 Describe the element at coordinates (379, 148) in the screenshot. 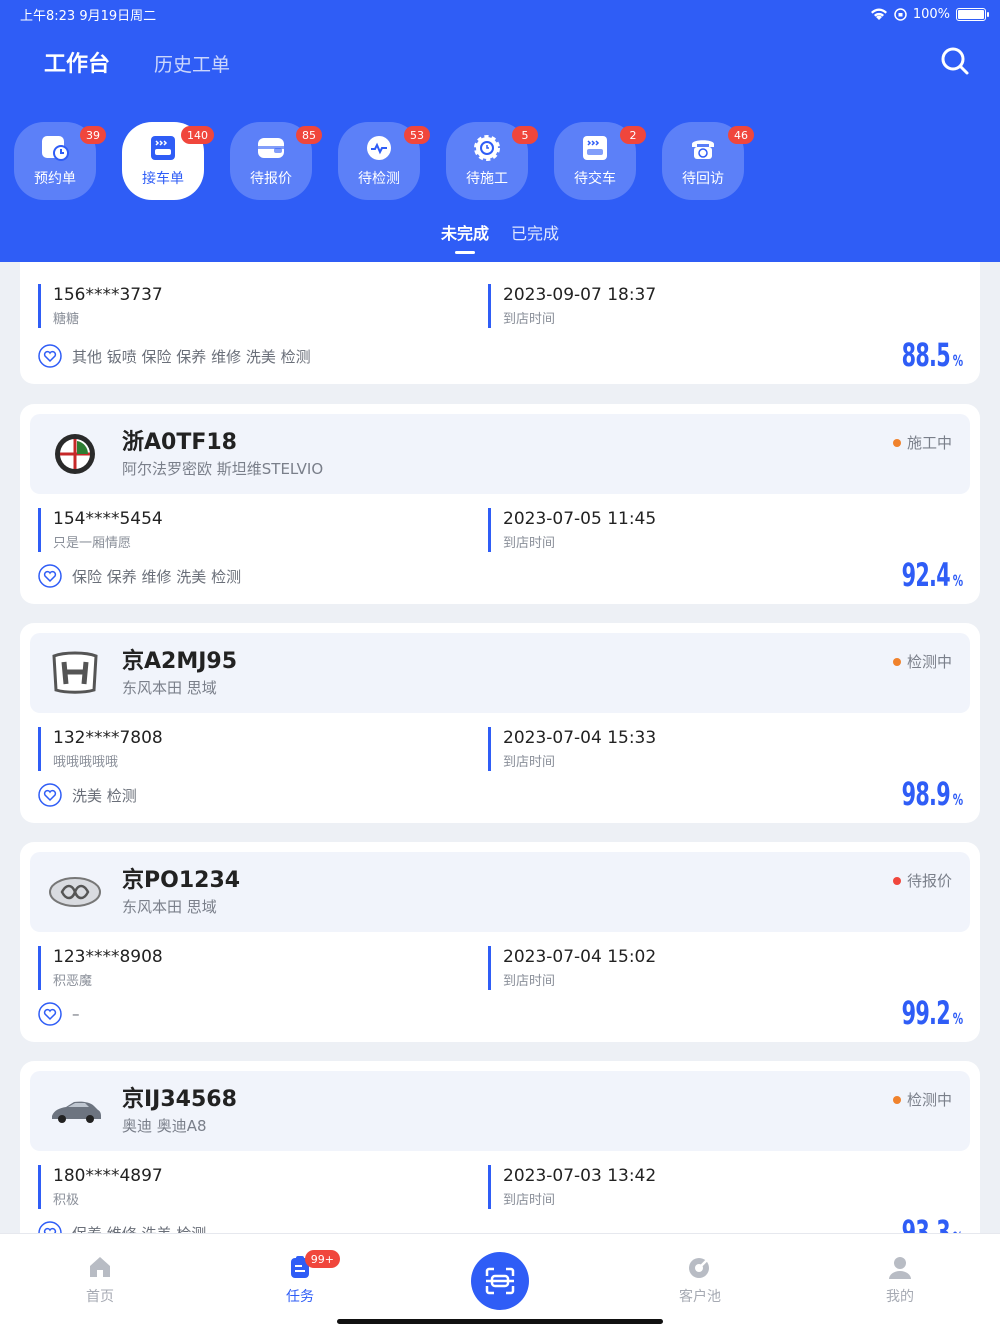

I see `pulse-icon` at that location.